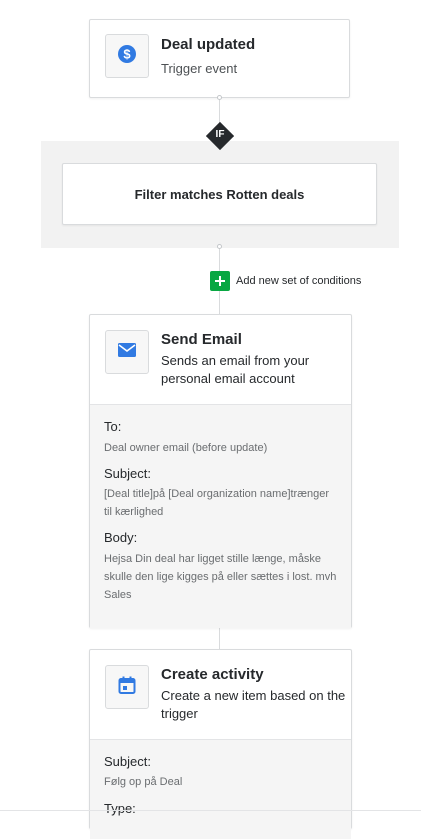 This screenshot has height=839, width=421. What do you see at coordinates (113, 426) in the screenshot?
I see `field-label-to: To:` at bounding box center [113, 426].